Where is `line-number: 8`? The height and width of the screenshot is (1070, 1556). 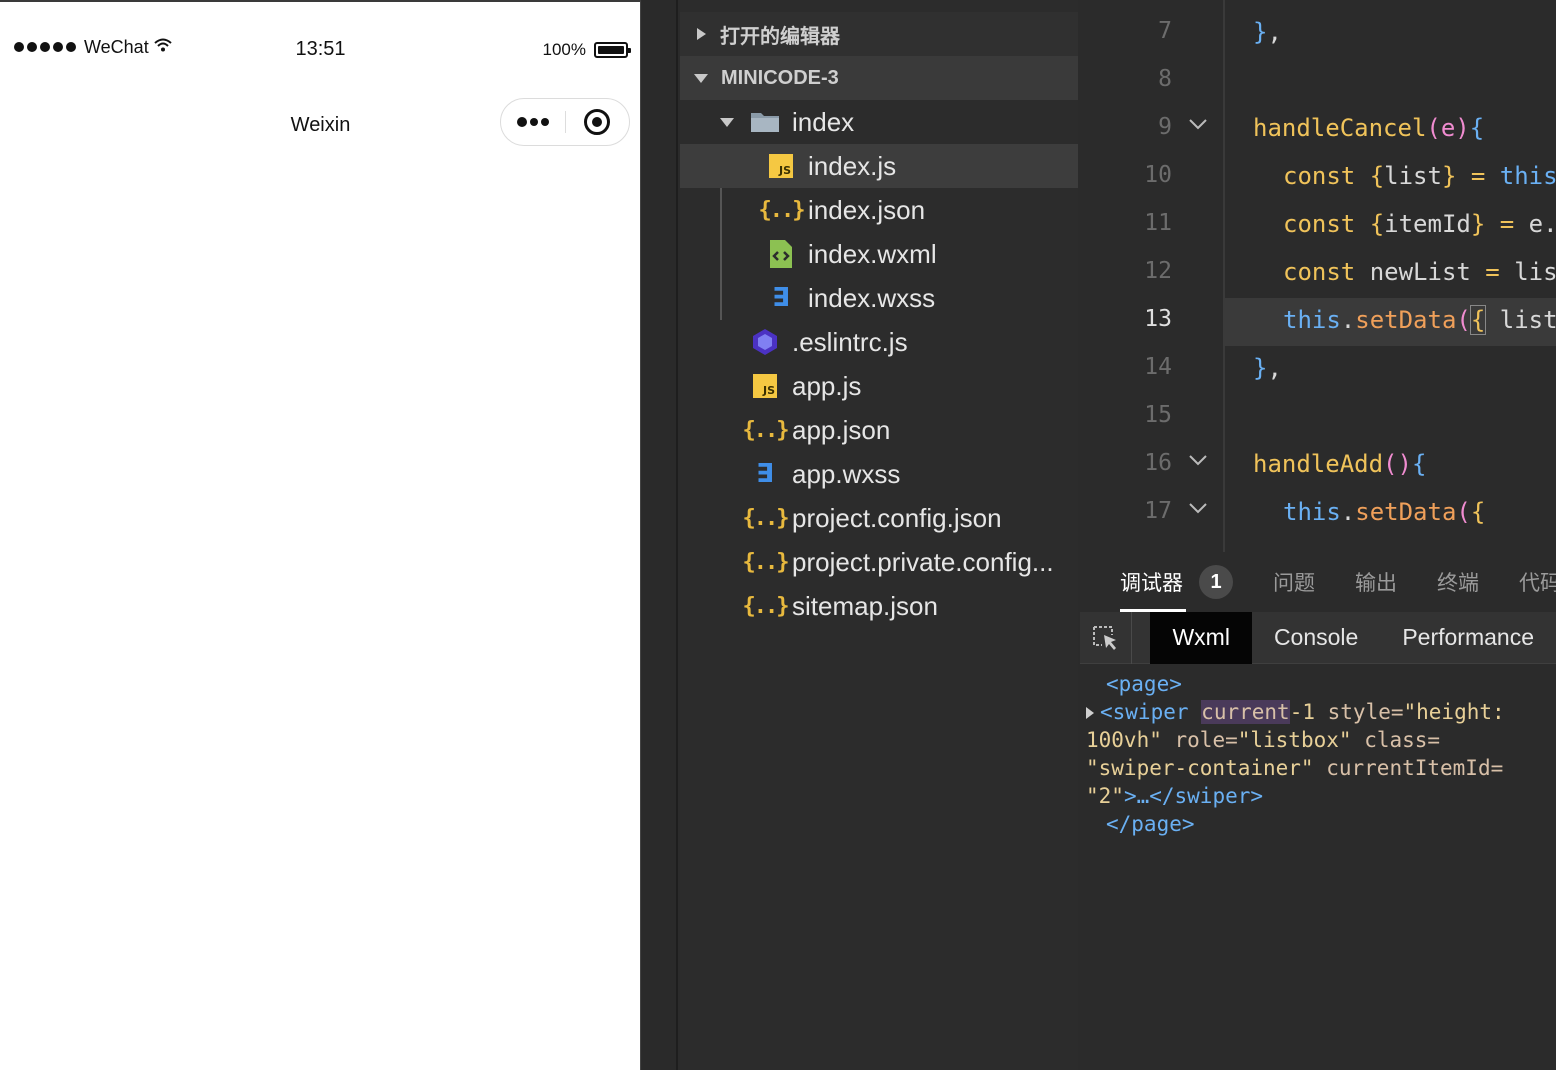
line-number: 8 is located at coordinates (1165, 79).